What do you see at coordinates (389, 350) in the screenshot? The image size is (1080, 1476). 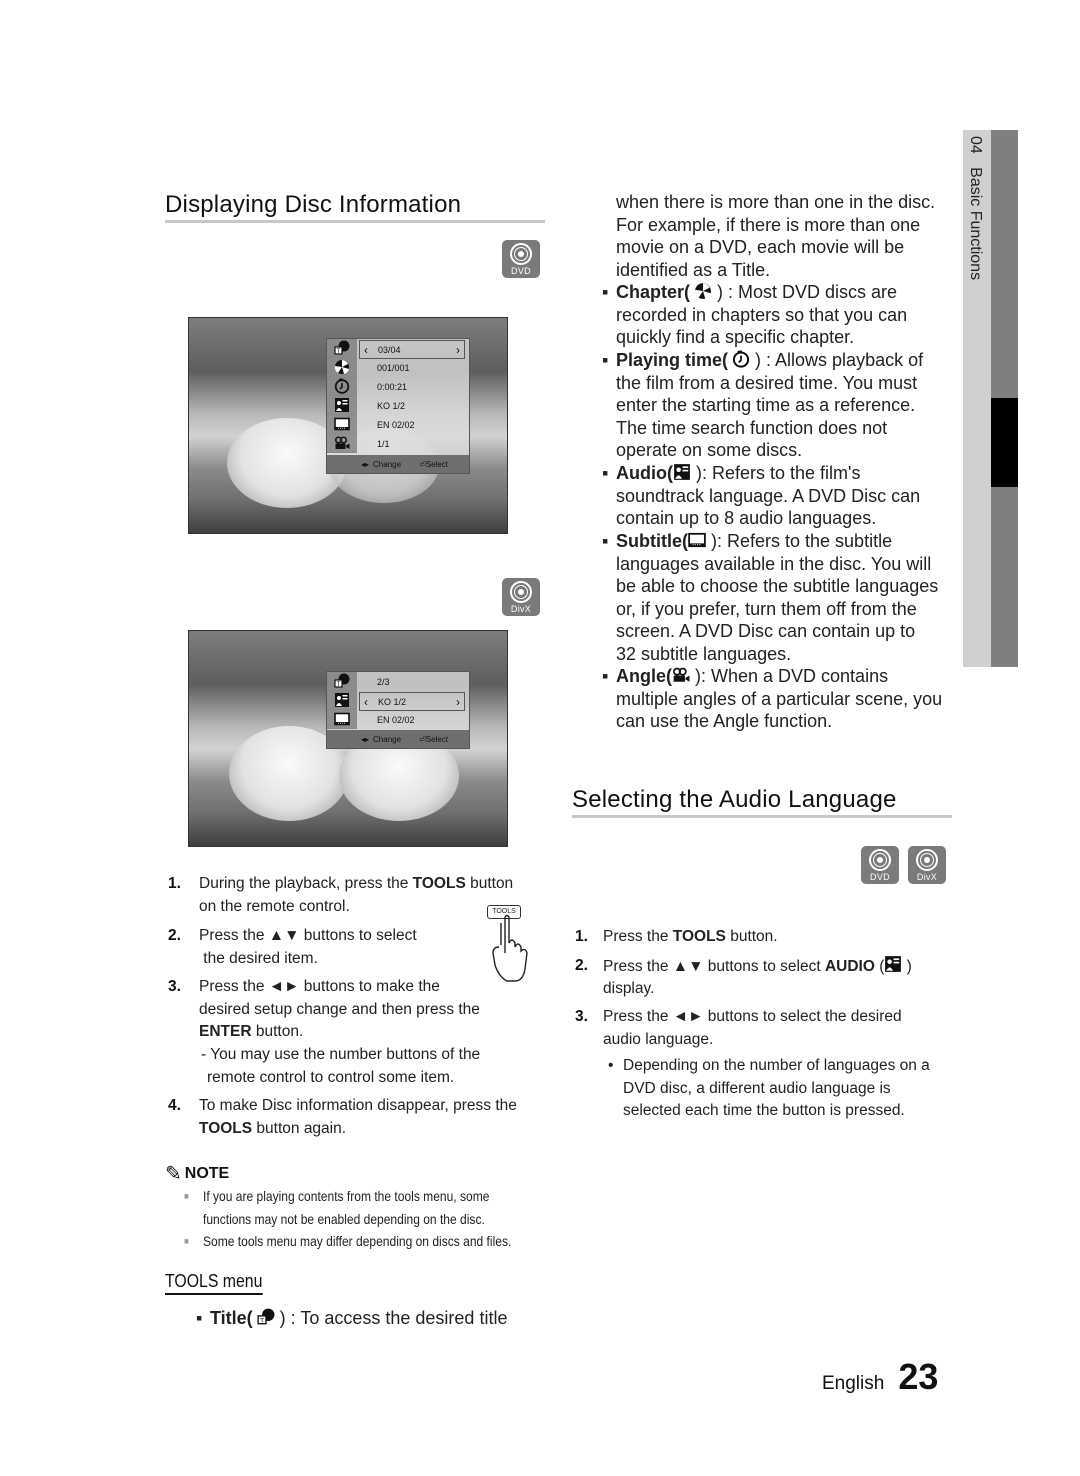 I see `osd-value: 03/04` at bounding box center [389, 350].